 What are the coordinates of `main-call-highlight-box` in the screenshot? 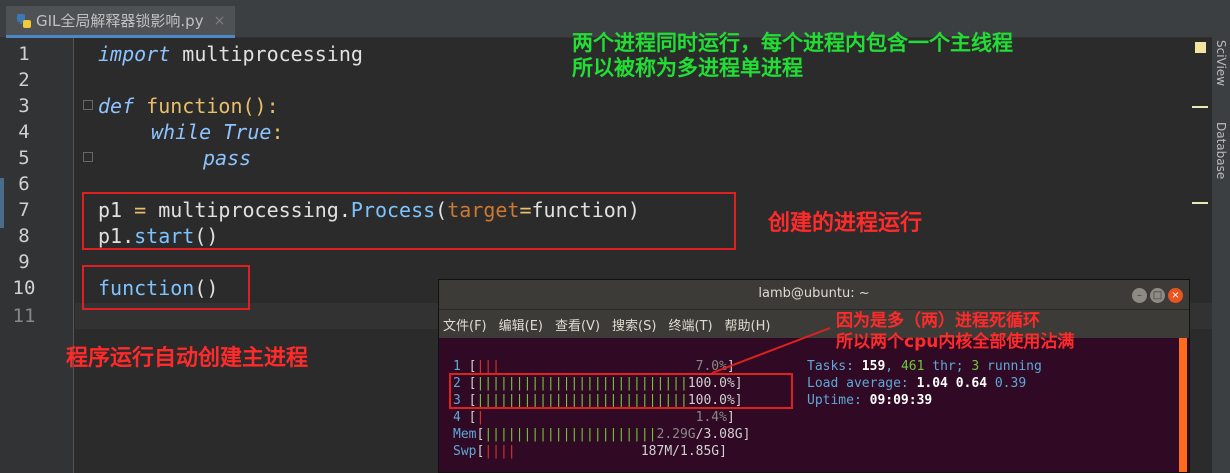 It's located at (166, 287).